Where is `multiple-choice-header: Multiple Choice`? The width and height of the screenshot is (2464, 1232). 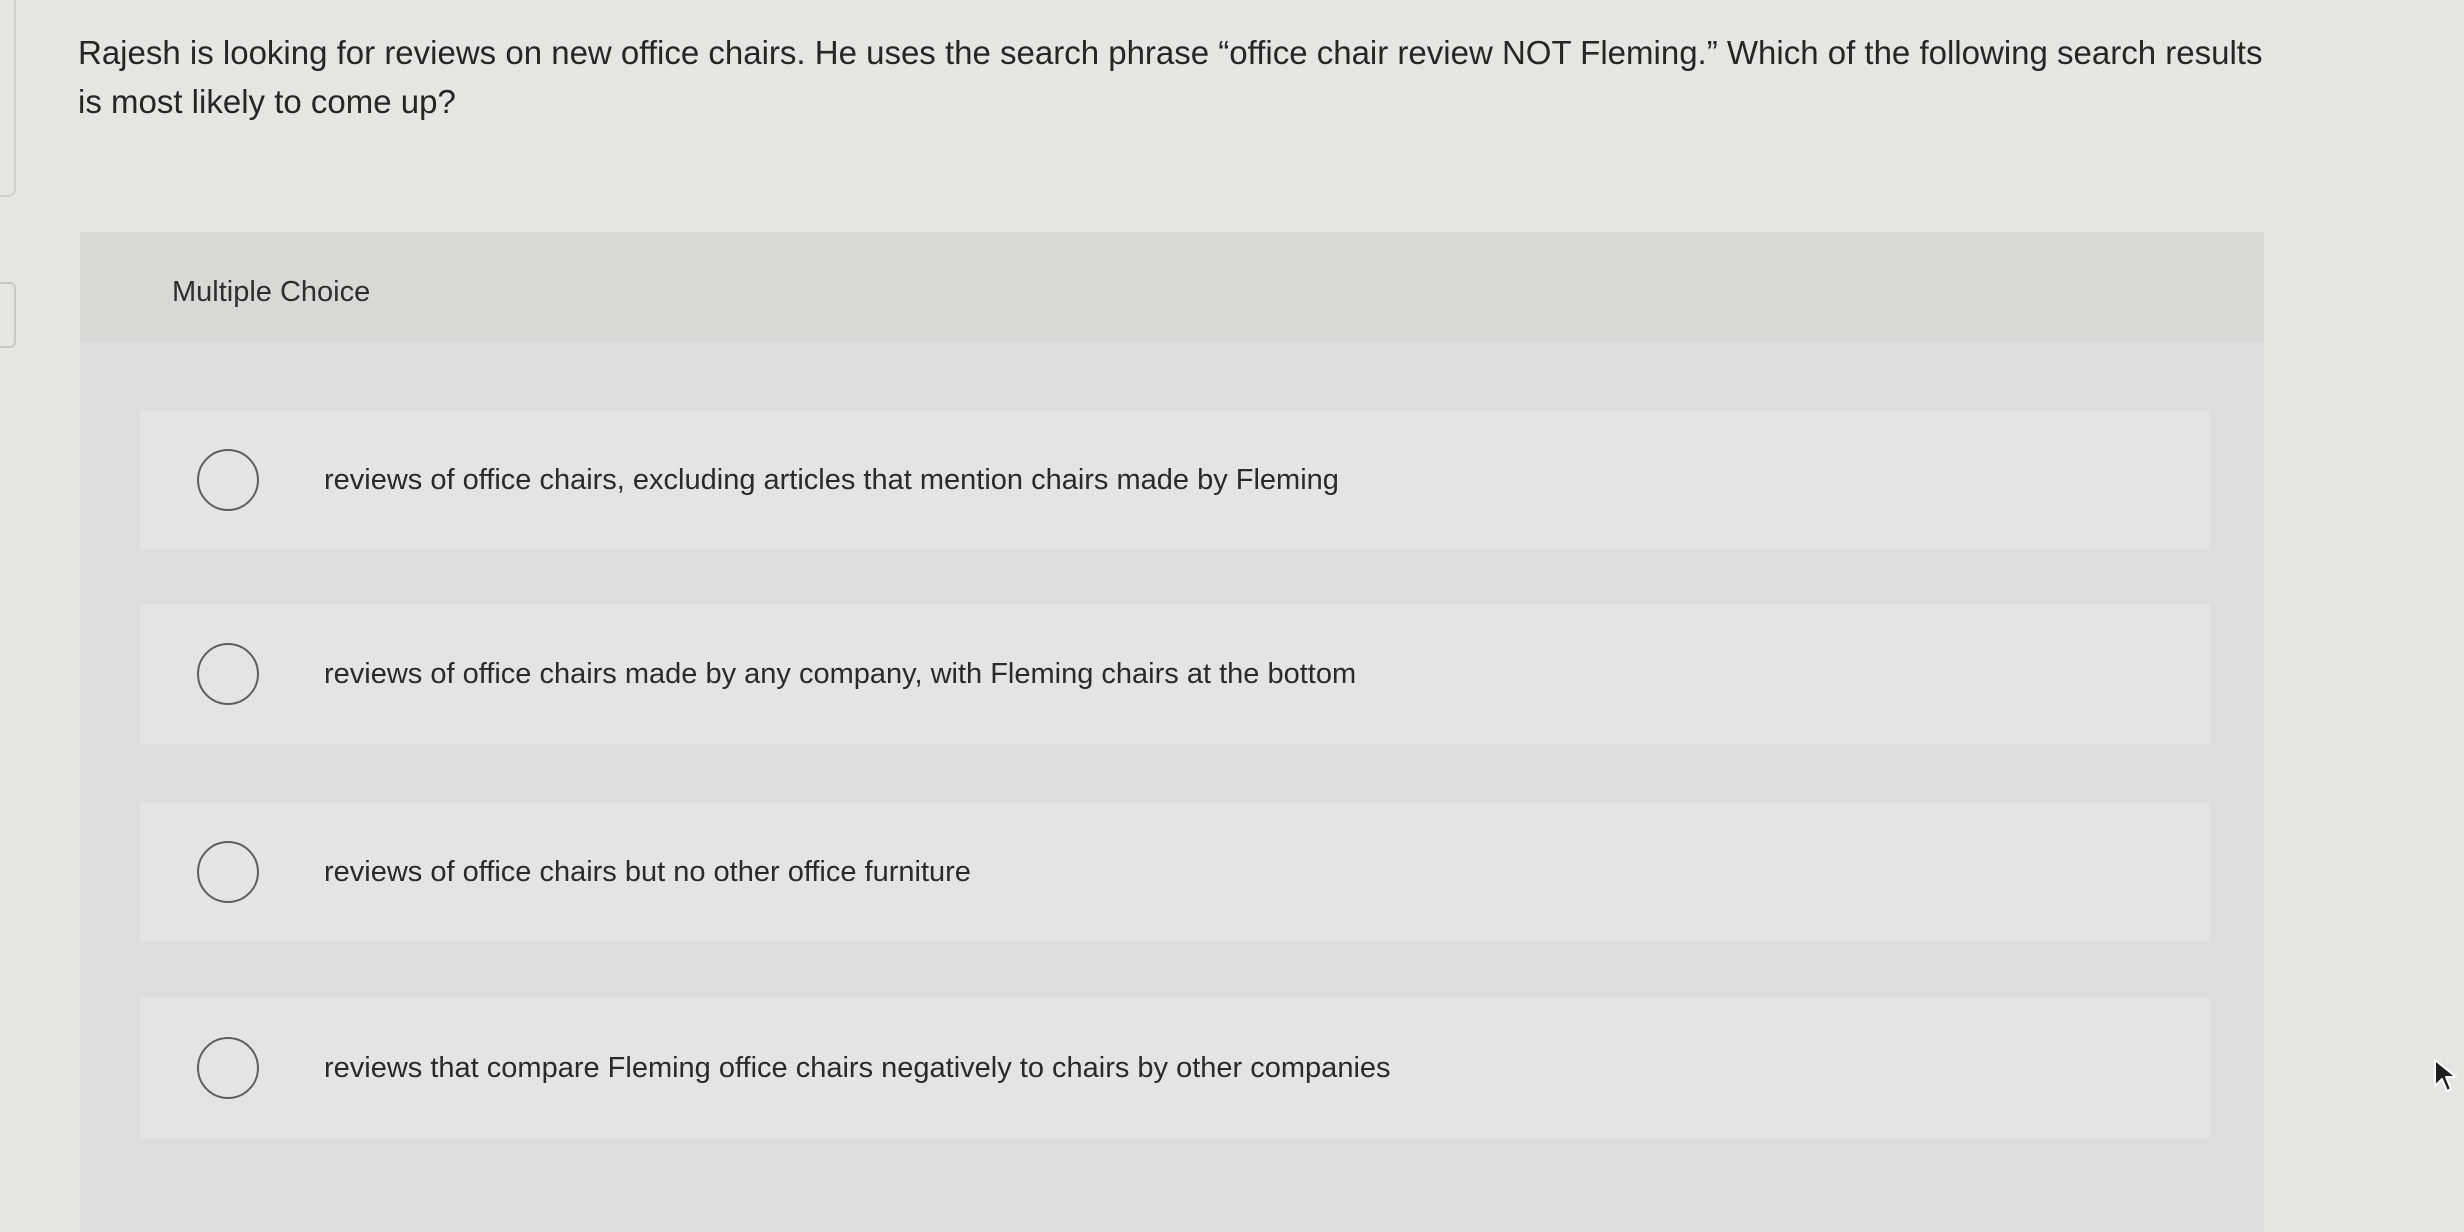
multiple-choice-header: Multiple Choice is located at coordinates (1172, 287).